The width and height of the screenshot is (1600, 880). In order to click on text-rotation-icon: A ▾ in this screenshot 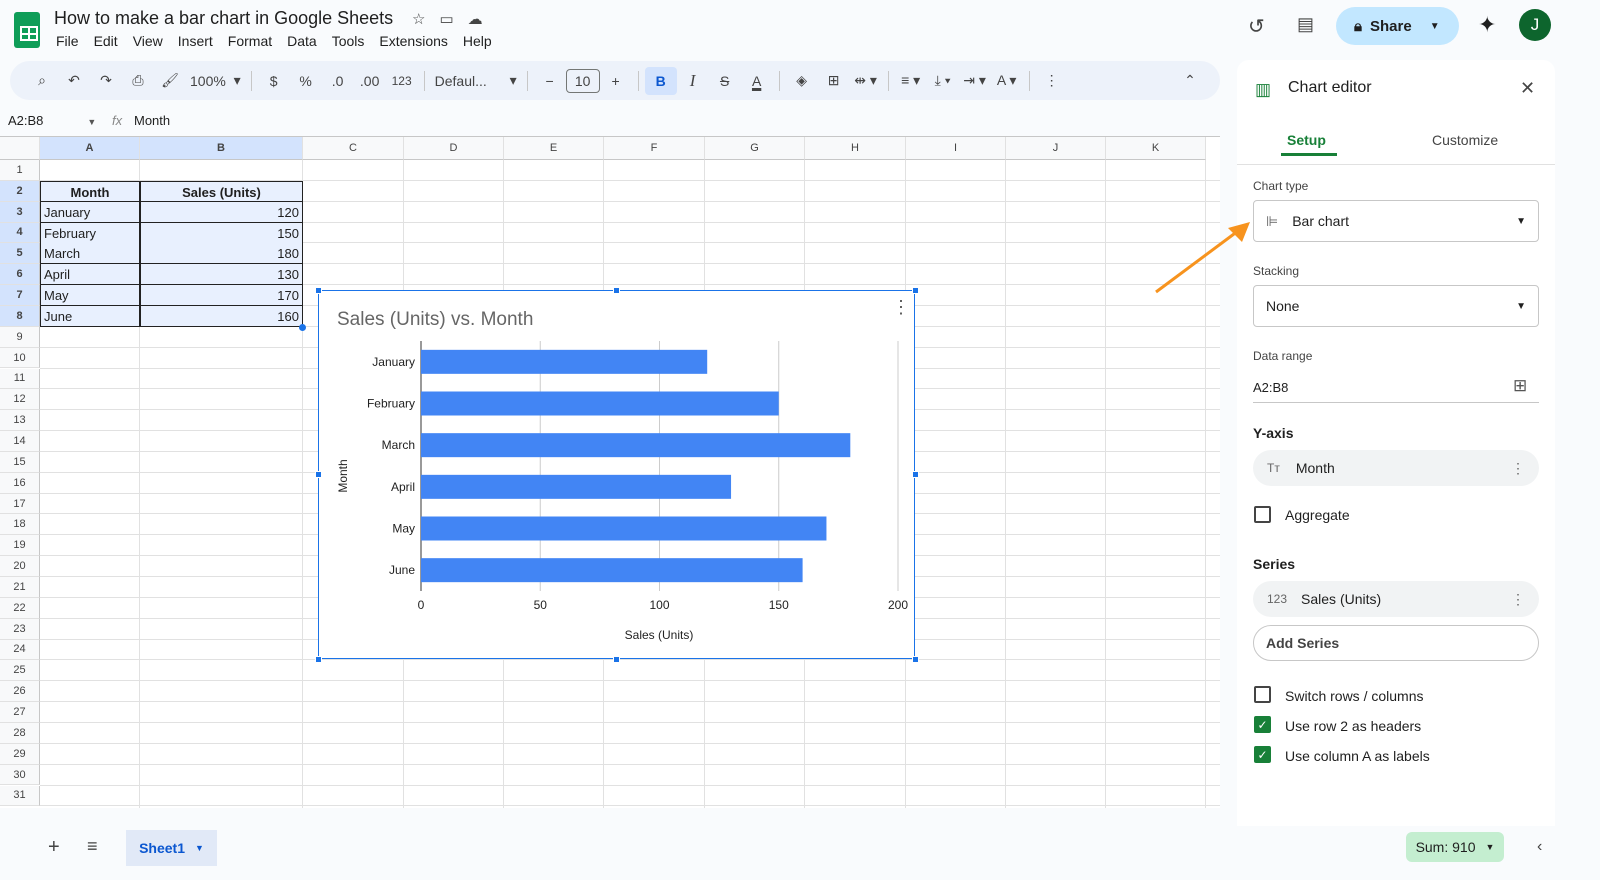, I will do `click(1007, 81)`.